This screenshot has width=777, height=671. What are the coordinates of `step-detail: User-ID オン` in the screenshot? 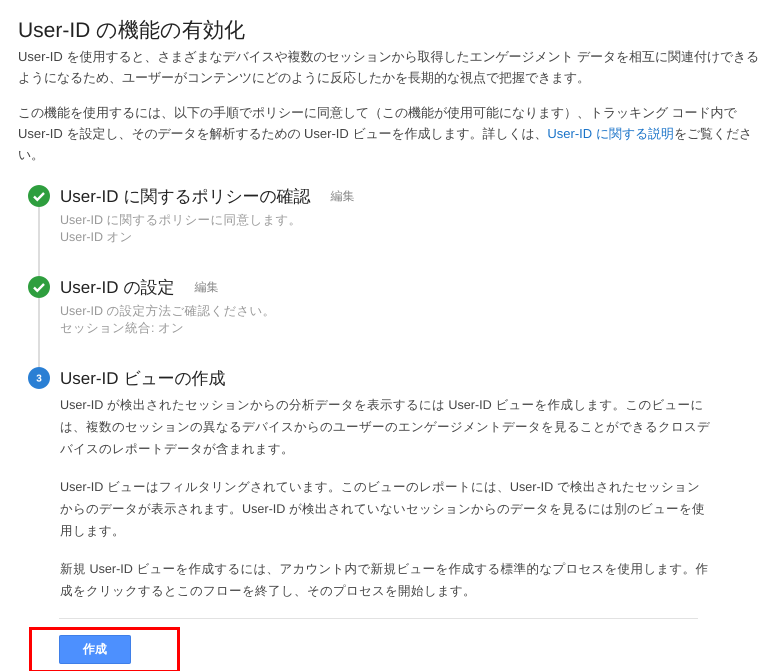 It's located at (97, 237).